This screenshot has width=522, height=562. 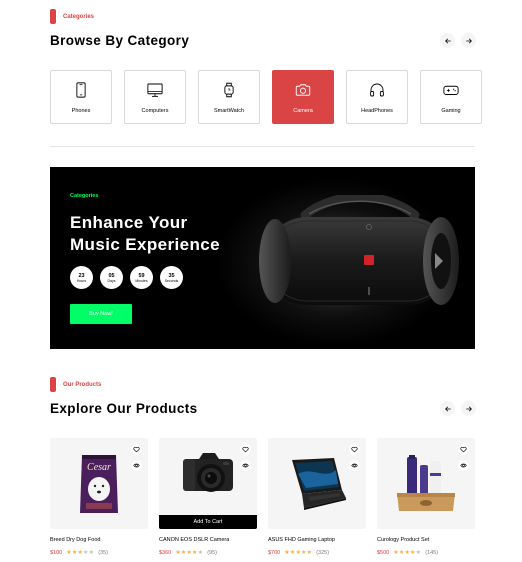 I want to click on arrow-right-icon, so click(x=468, y=408).